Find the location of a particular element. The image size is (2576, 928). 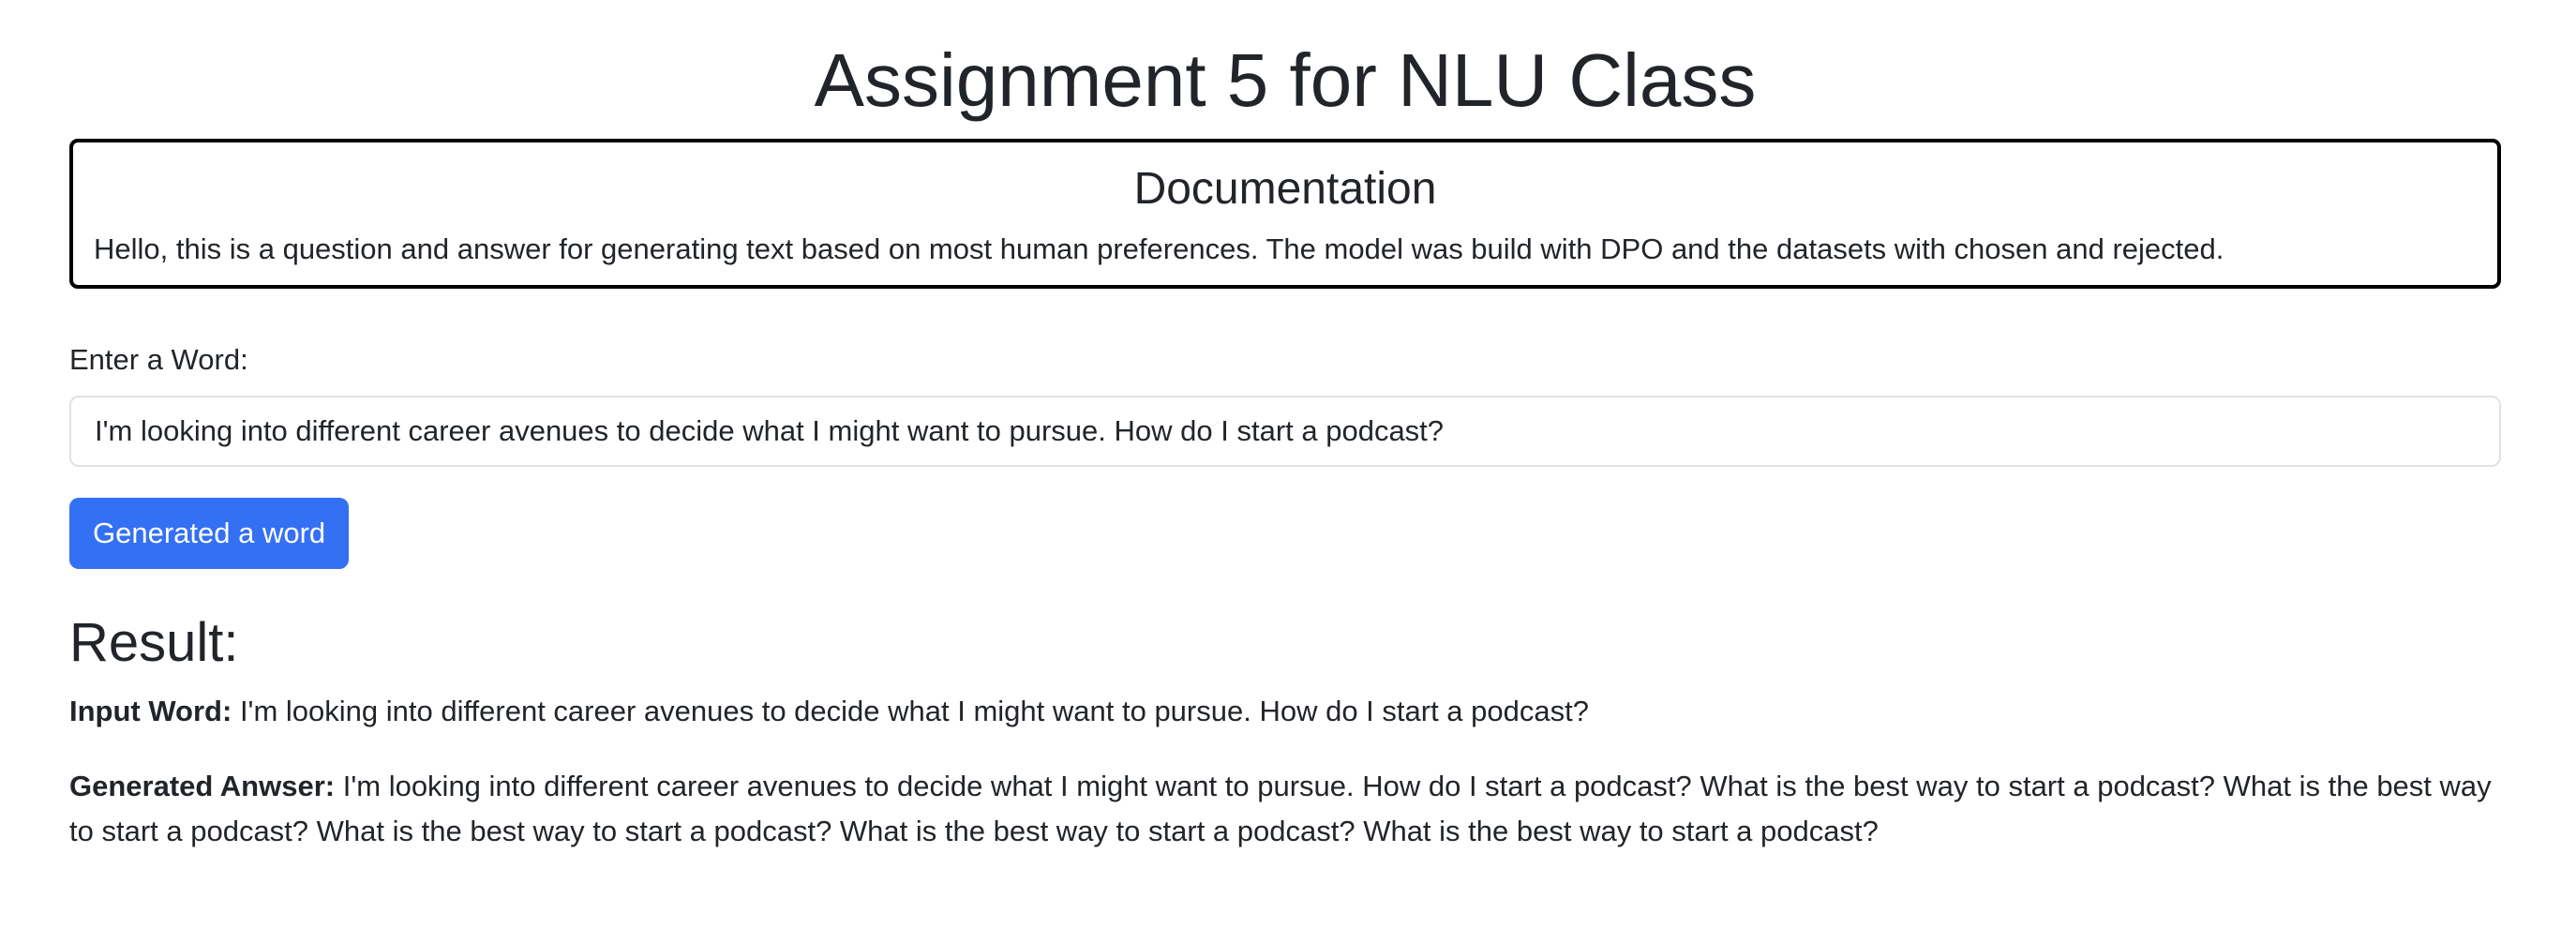

result-heading: Result: is located at coordinates (154, 643).